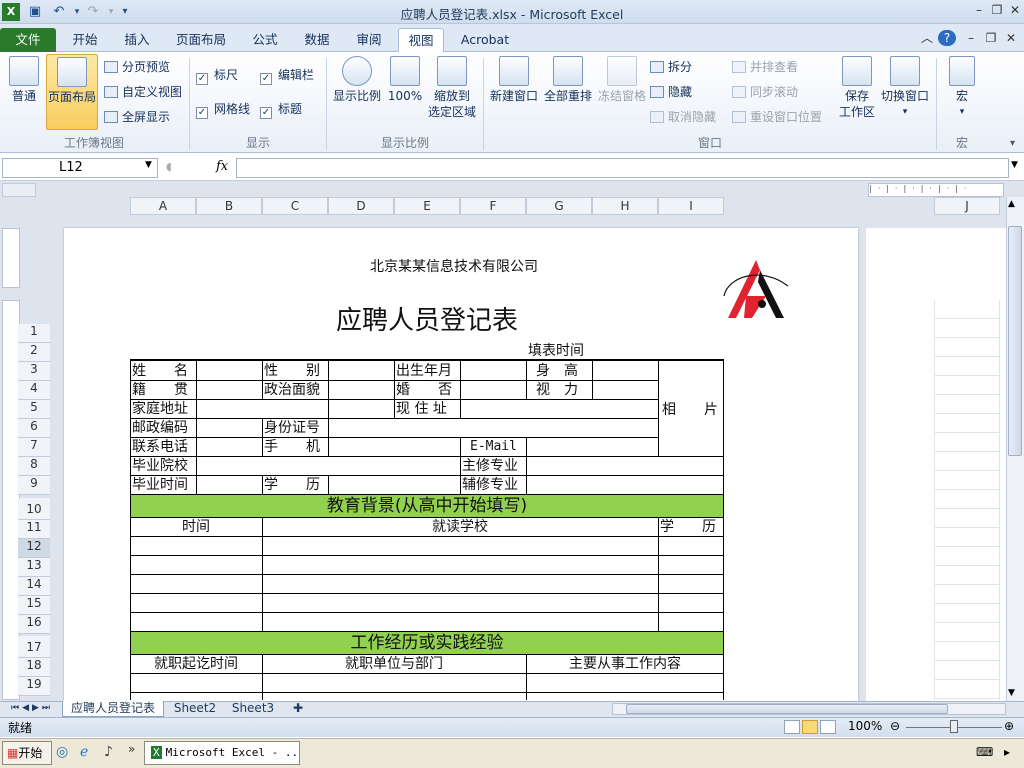 This screenshot has height=768, width=1024. I want to click on row-header: 17, so click(34, 647).